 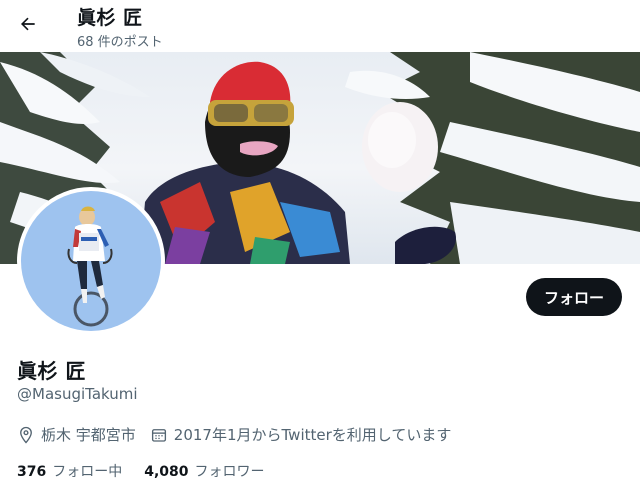 I want to click on followers-count: 4,080, so click(x=166, y=472).